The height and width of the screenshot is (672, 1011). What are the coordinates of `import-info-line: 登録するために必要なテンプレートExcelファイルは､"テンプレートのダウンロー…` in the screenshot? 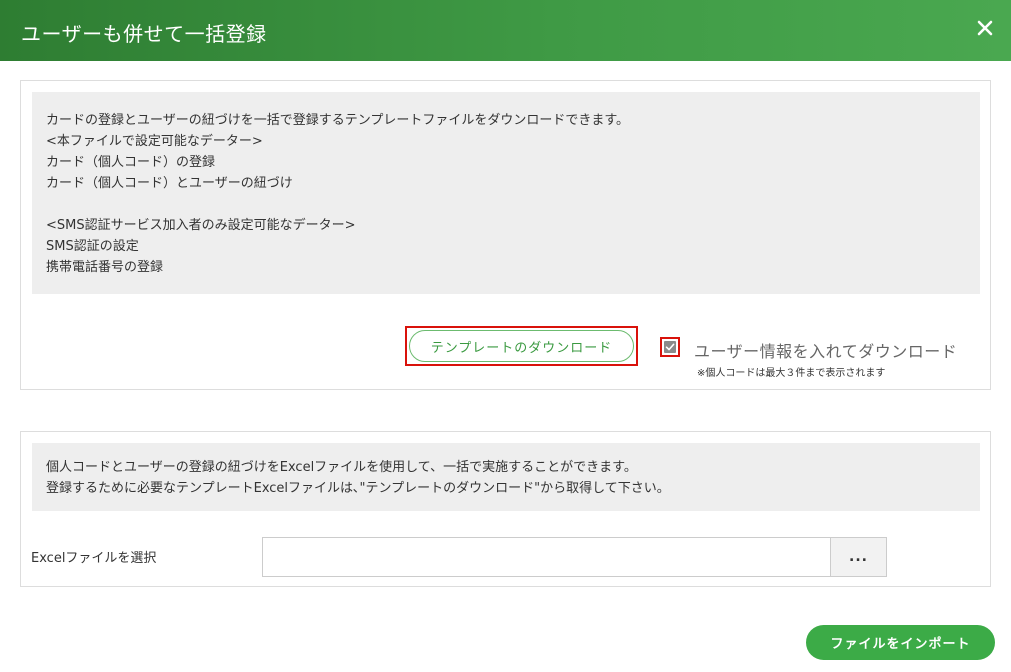 It's located at (358, 488).